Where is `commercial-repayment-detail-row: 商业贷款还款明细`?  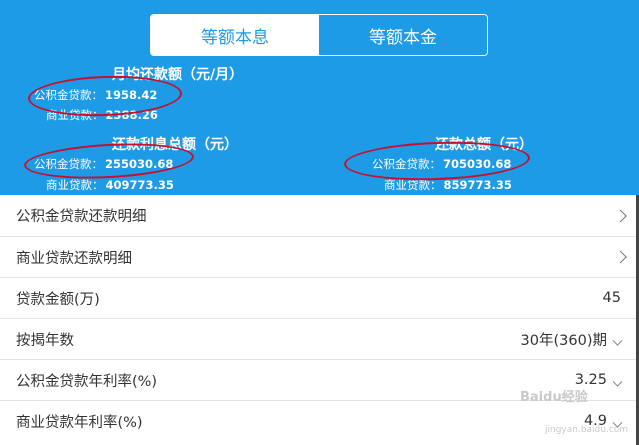 commercial-repayment-detail-row: 商业贷款还款明细 is located at coordinates (319, 257).